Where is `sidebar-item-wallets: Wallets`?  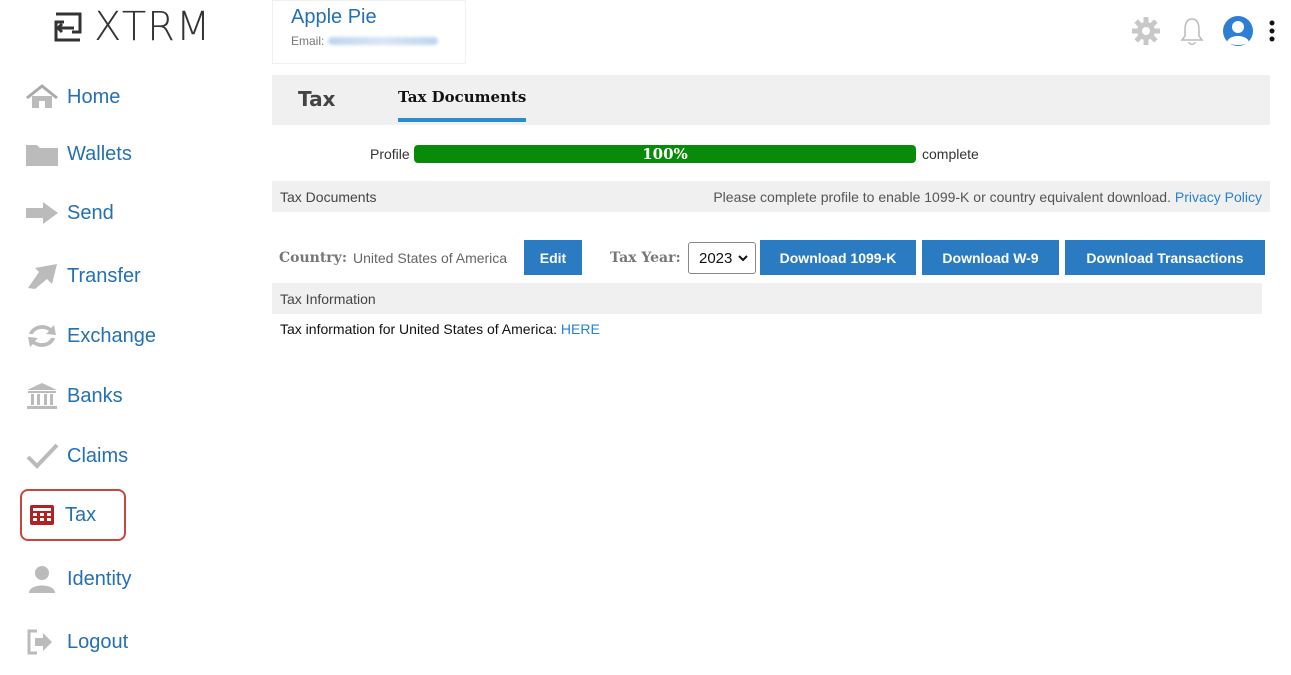 sidebar-item-wallets: Wallets is located at coordinates (78, 154).